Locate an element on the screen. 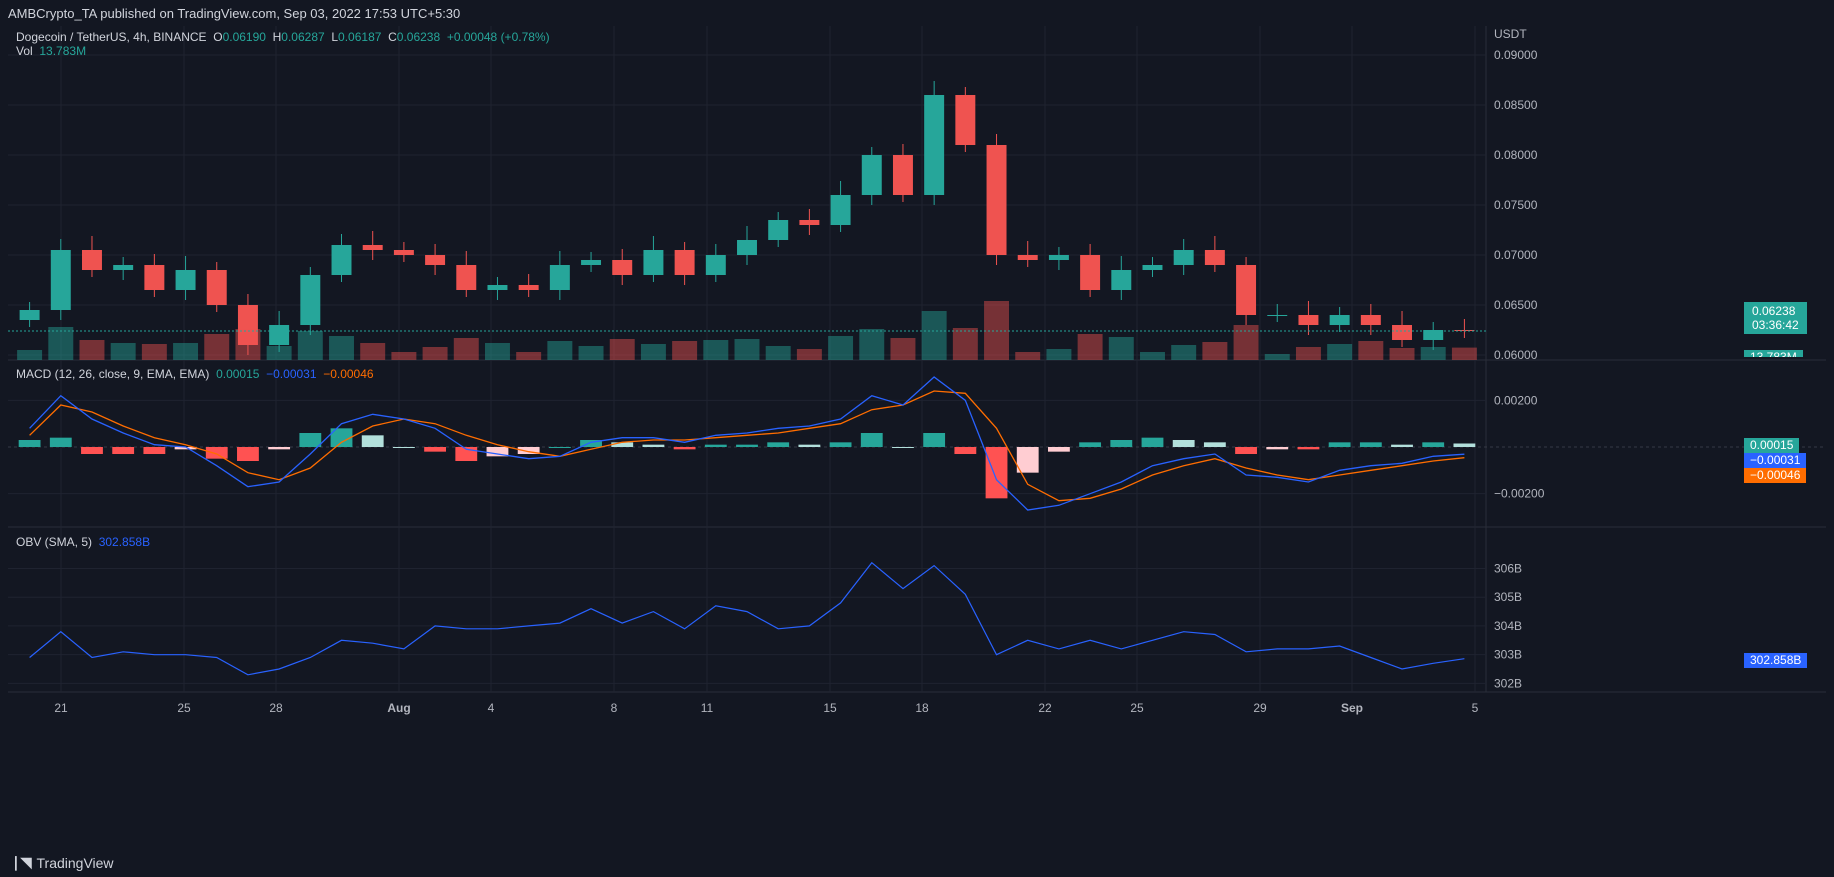 This screenshot has width=1834, height=877. footer: ❘◥ TradingView is located at coordinates (62, 862).